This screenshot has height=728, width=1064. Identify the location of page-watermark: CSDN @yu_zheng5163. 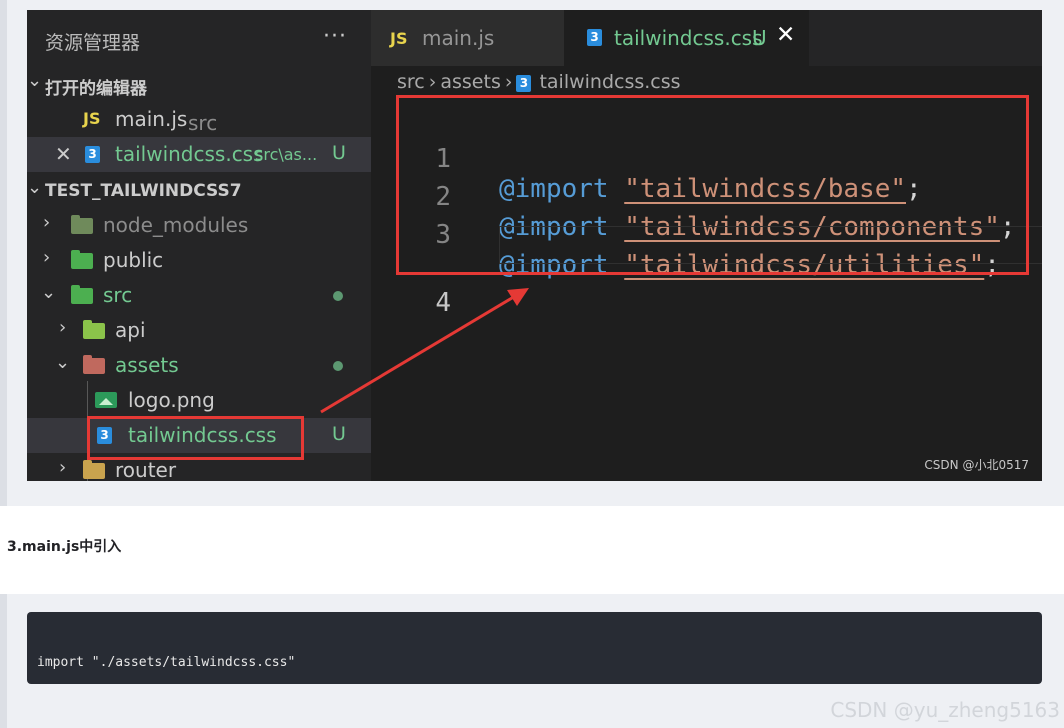
(945, 710).